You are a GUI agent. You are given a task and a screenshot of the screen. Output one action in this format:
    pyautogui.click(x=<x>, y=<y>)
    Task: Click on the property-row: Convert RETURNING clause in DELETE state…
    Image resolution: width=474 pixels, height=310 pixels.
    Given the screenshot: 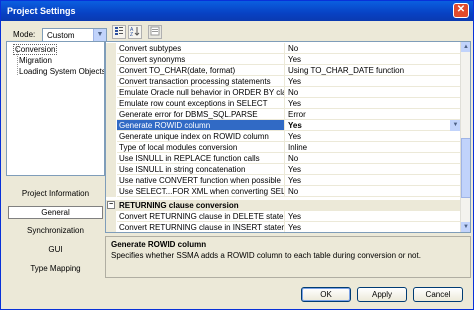 What is the action you would take?
    pyautogui.click(x=283, y=216)
    